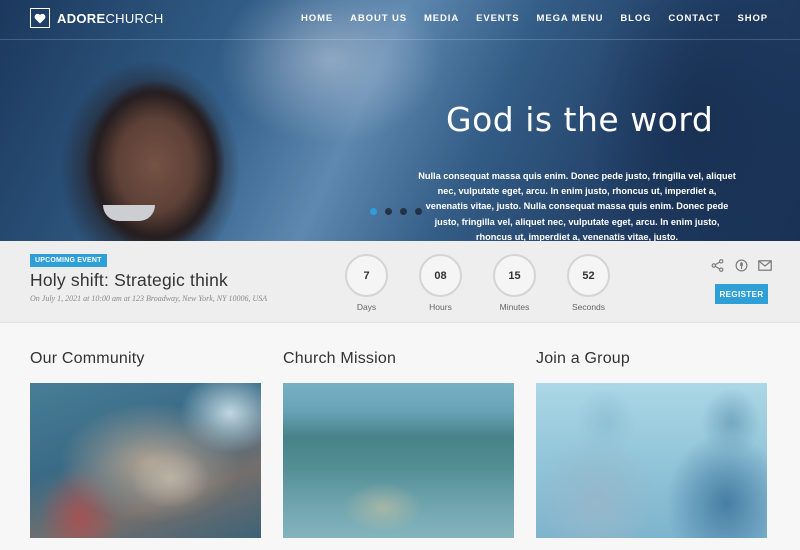 This screenshot has width=800, height=550. Describe the element at coordinates (588, 307) in the screenshot. I see `countdown-seconds-label: Seconds` at that location.